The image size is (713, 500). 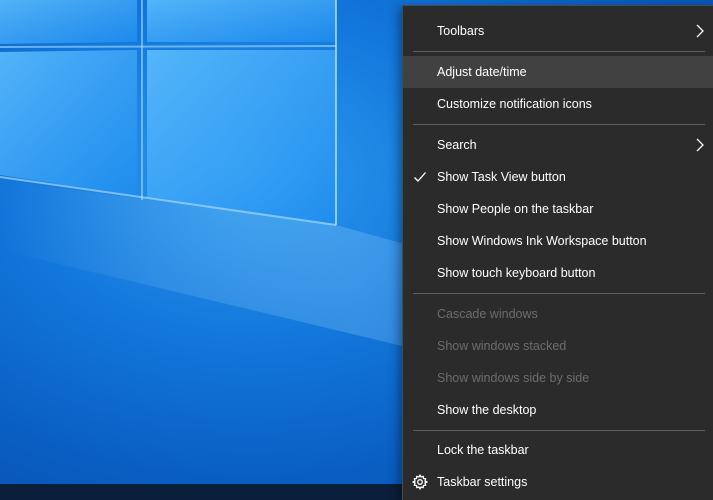 I want to click on checkmark-icon, so click(x=420, y=177).